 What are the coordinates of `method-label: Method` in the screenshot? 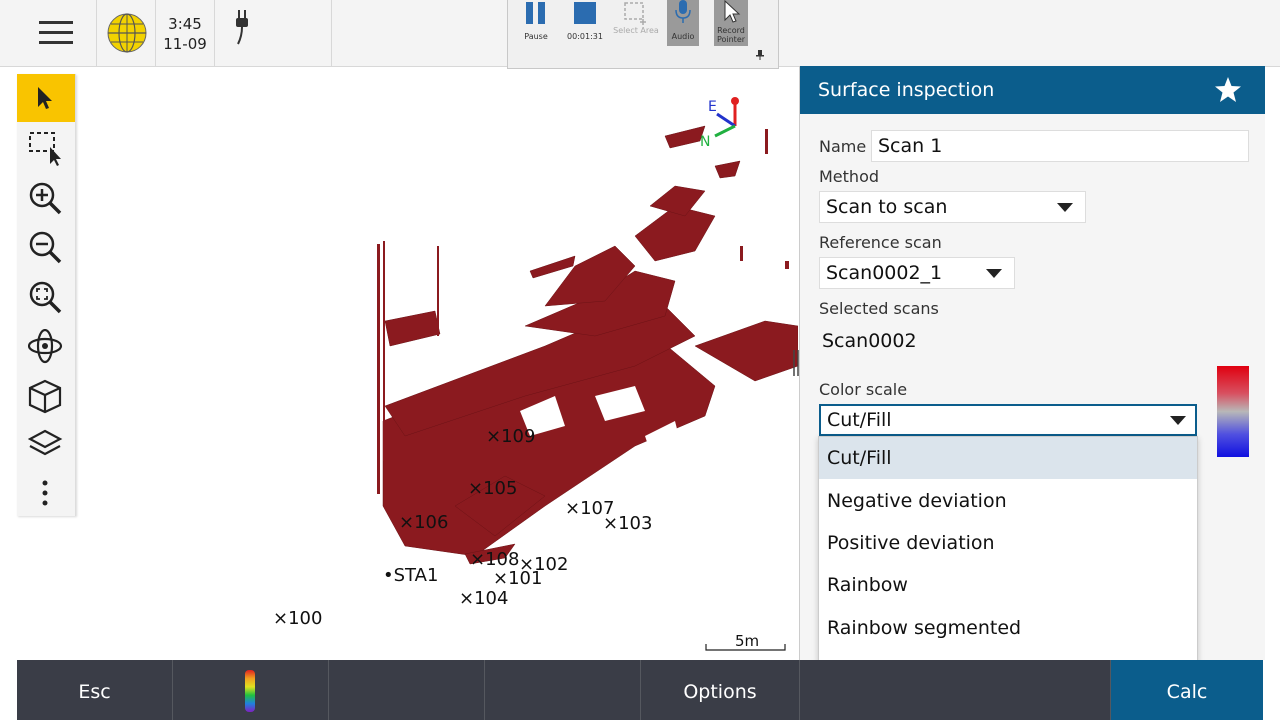 It's located at (849, 176).